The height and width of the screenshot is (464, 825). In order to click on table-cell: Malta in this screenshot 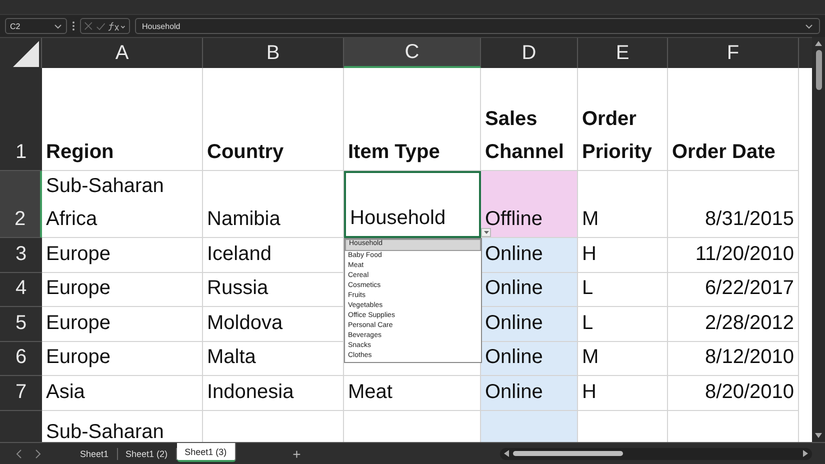, I will do `click(273, 359)`.